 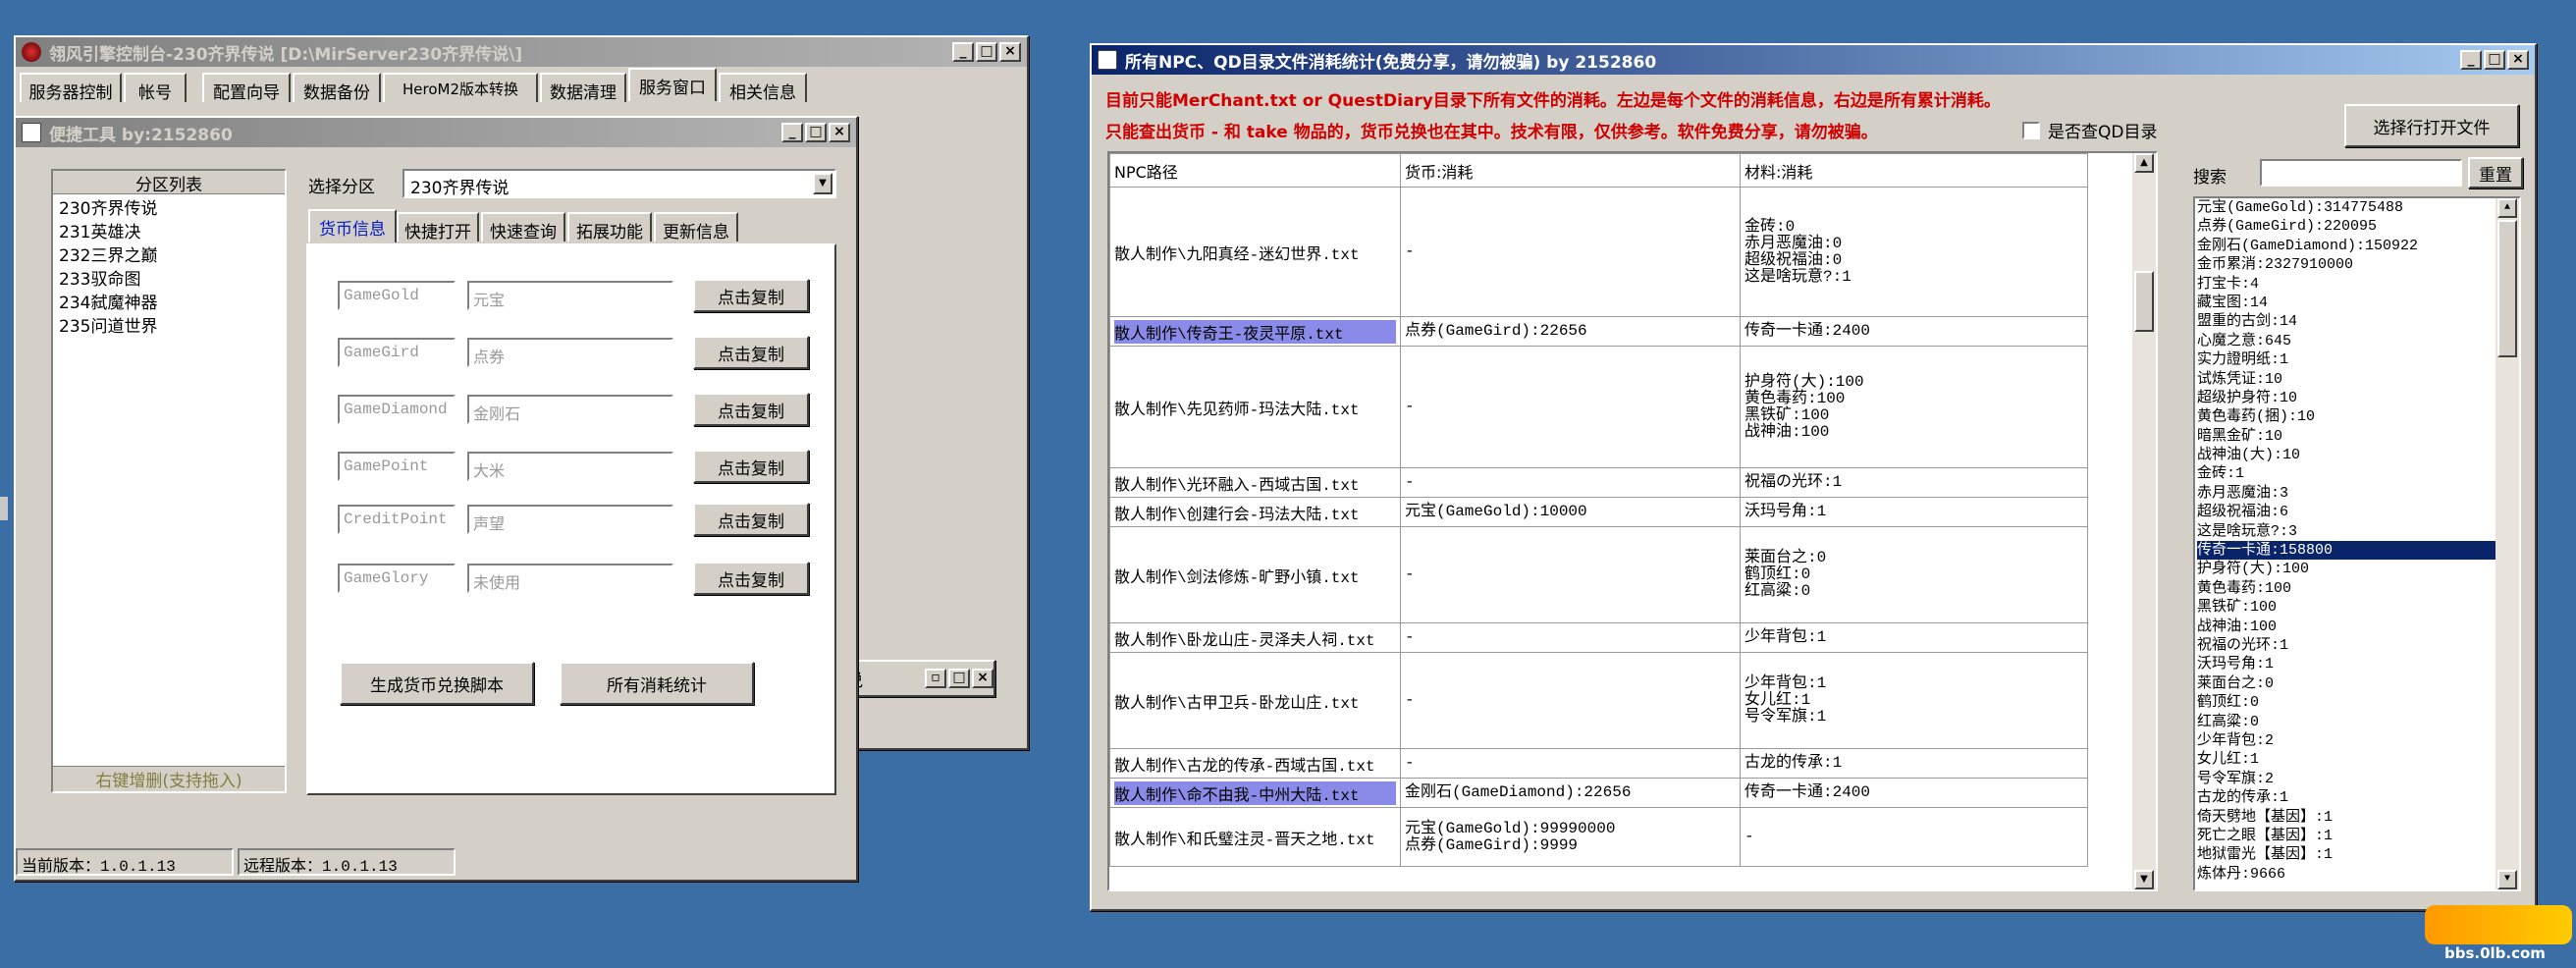 I want to click on menu-herom2-convert: HeroM2版本转换, so click(x=460, y=88).